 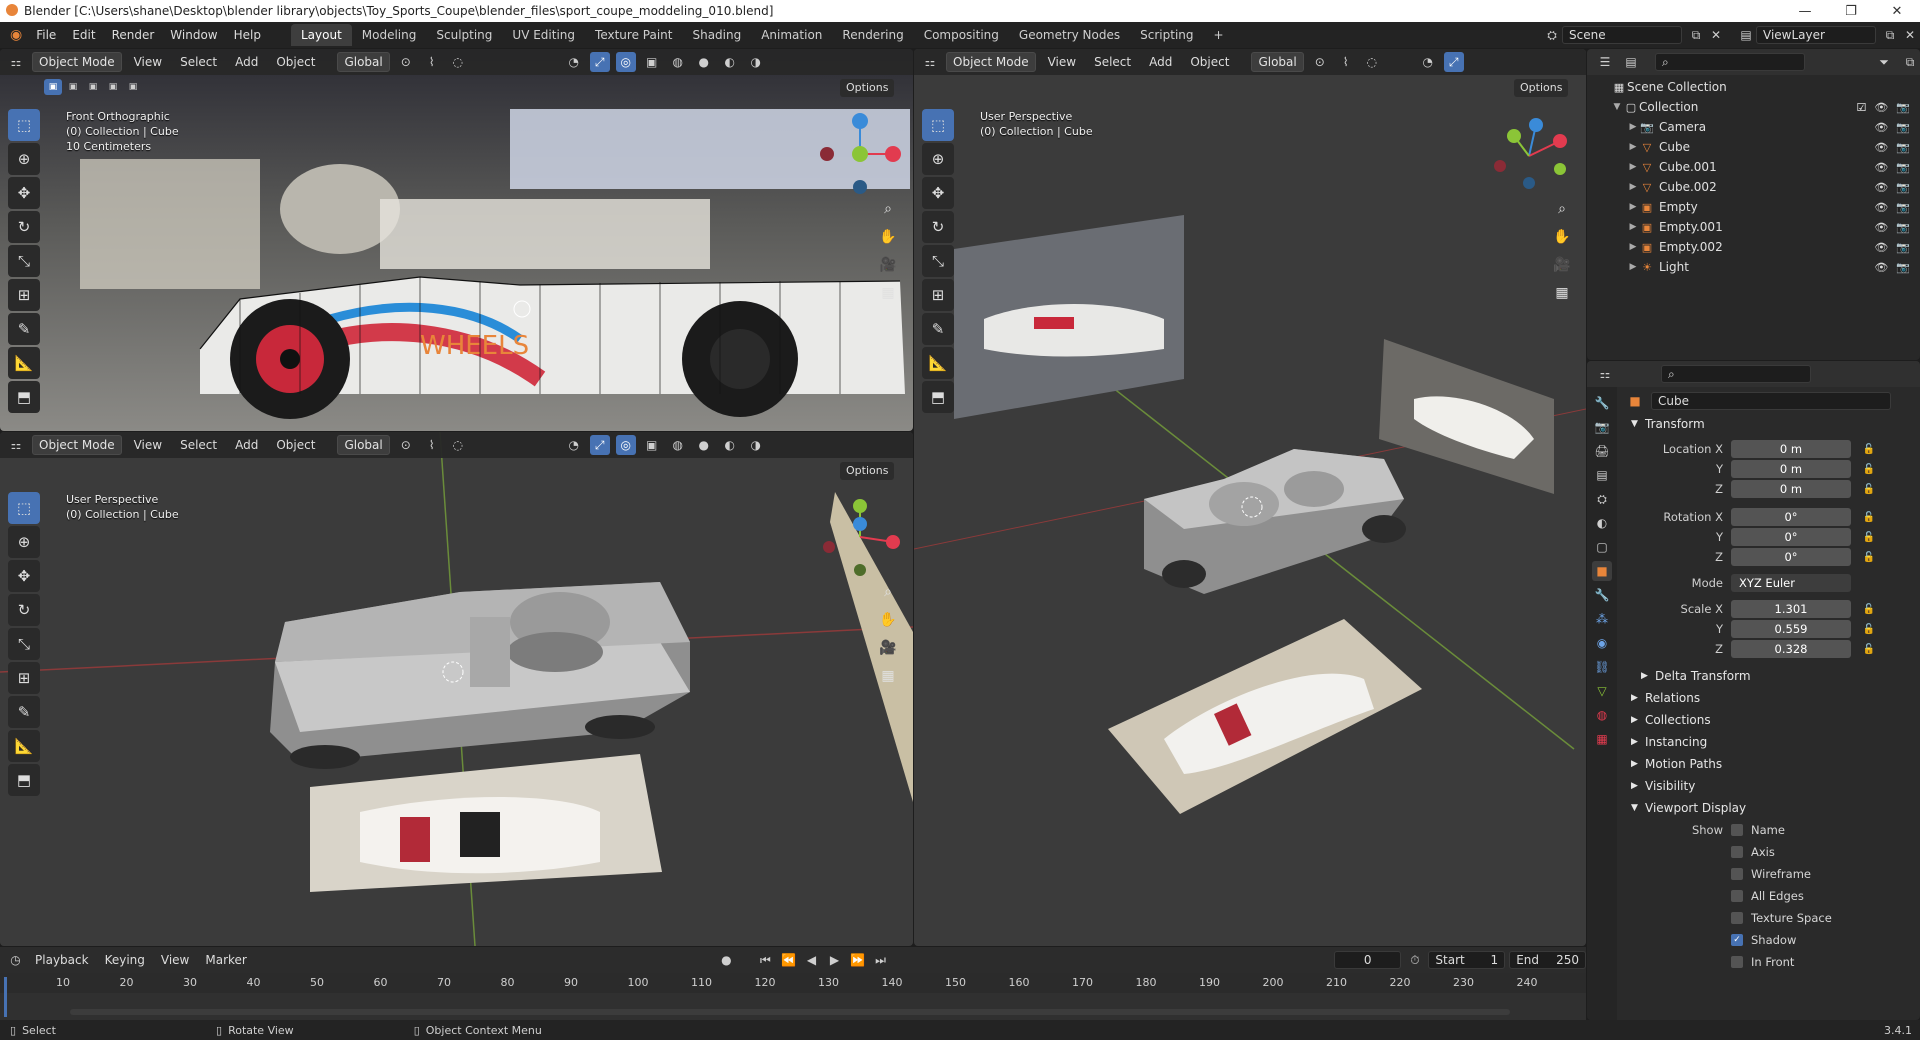 I want to click on marker-menu: Marker, so click(x=225, y=960).